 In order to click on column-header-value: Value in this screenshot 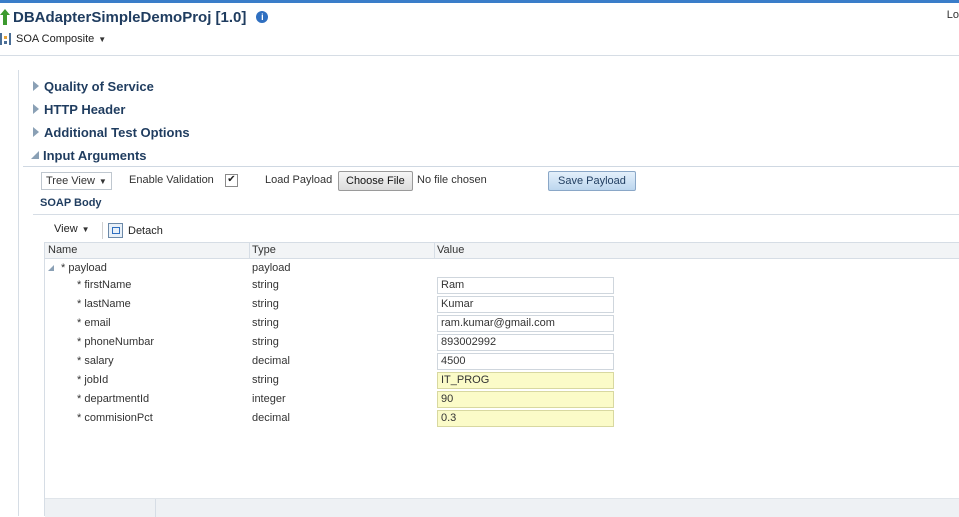, I will do `click(450, 250)`.